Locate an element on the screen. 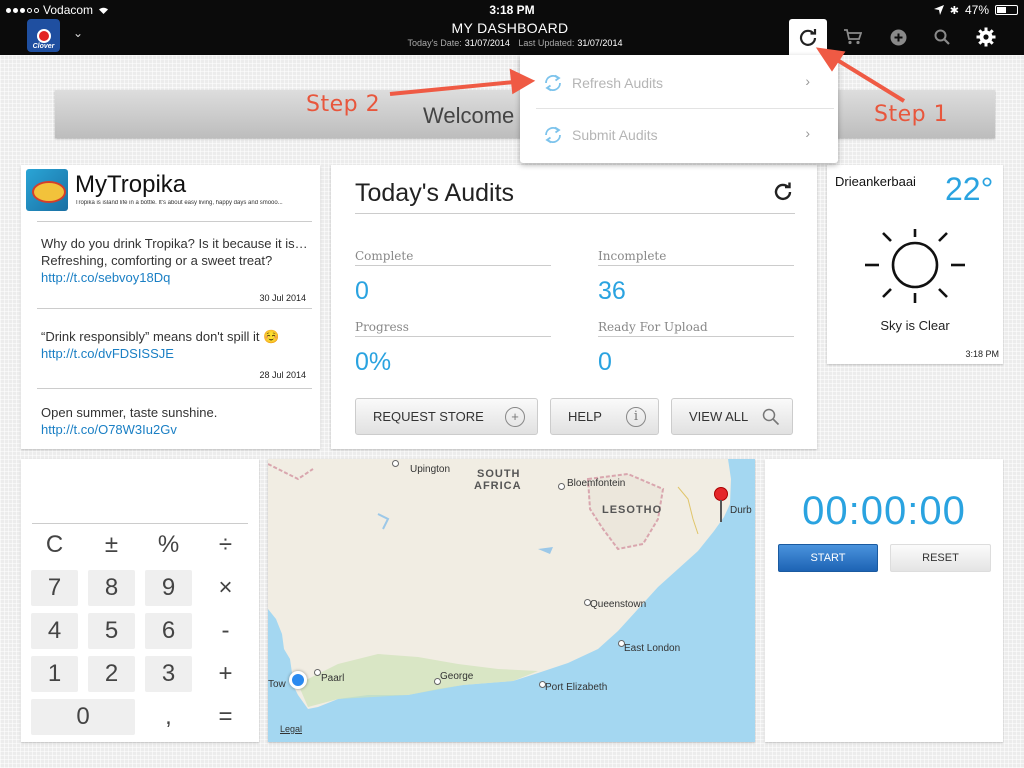 The height and width of the screenshot is (768, 1024). help-button: HELP i is located at coordinates (604, 416).